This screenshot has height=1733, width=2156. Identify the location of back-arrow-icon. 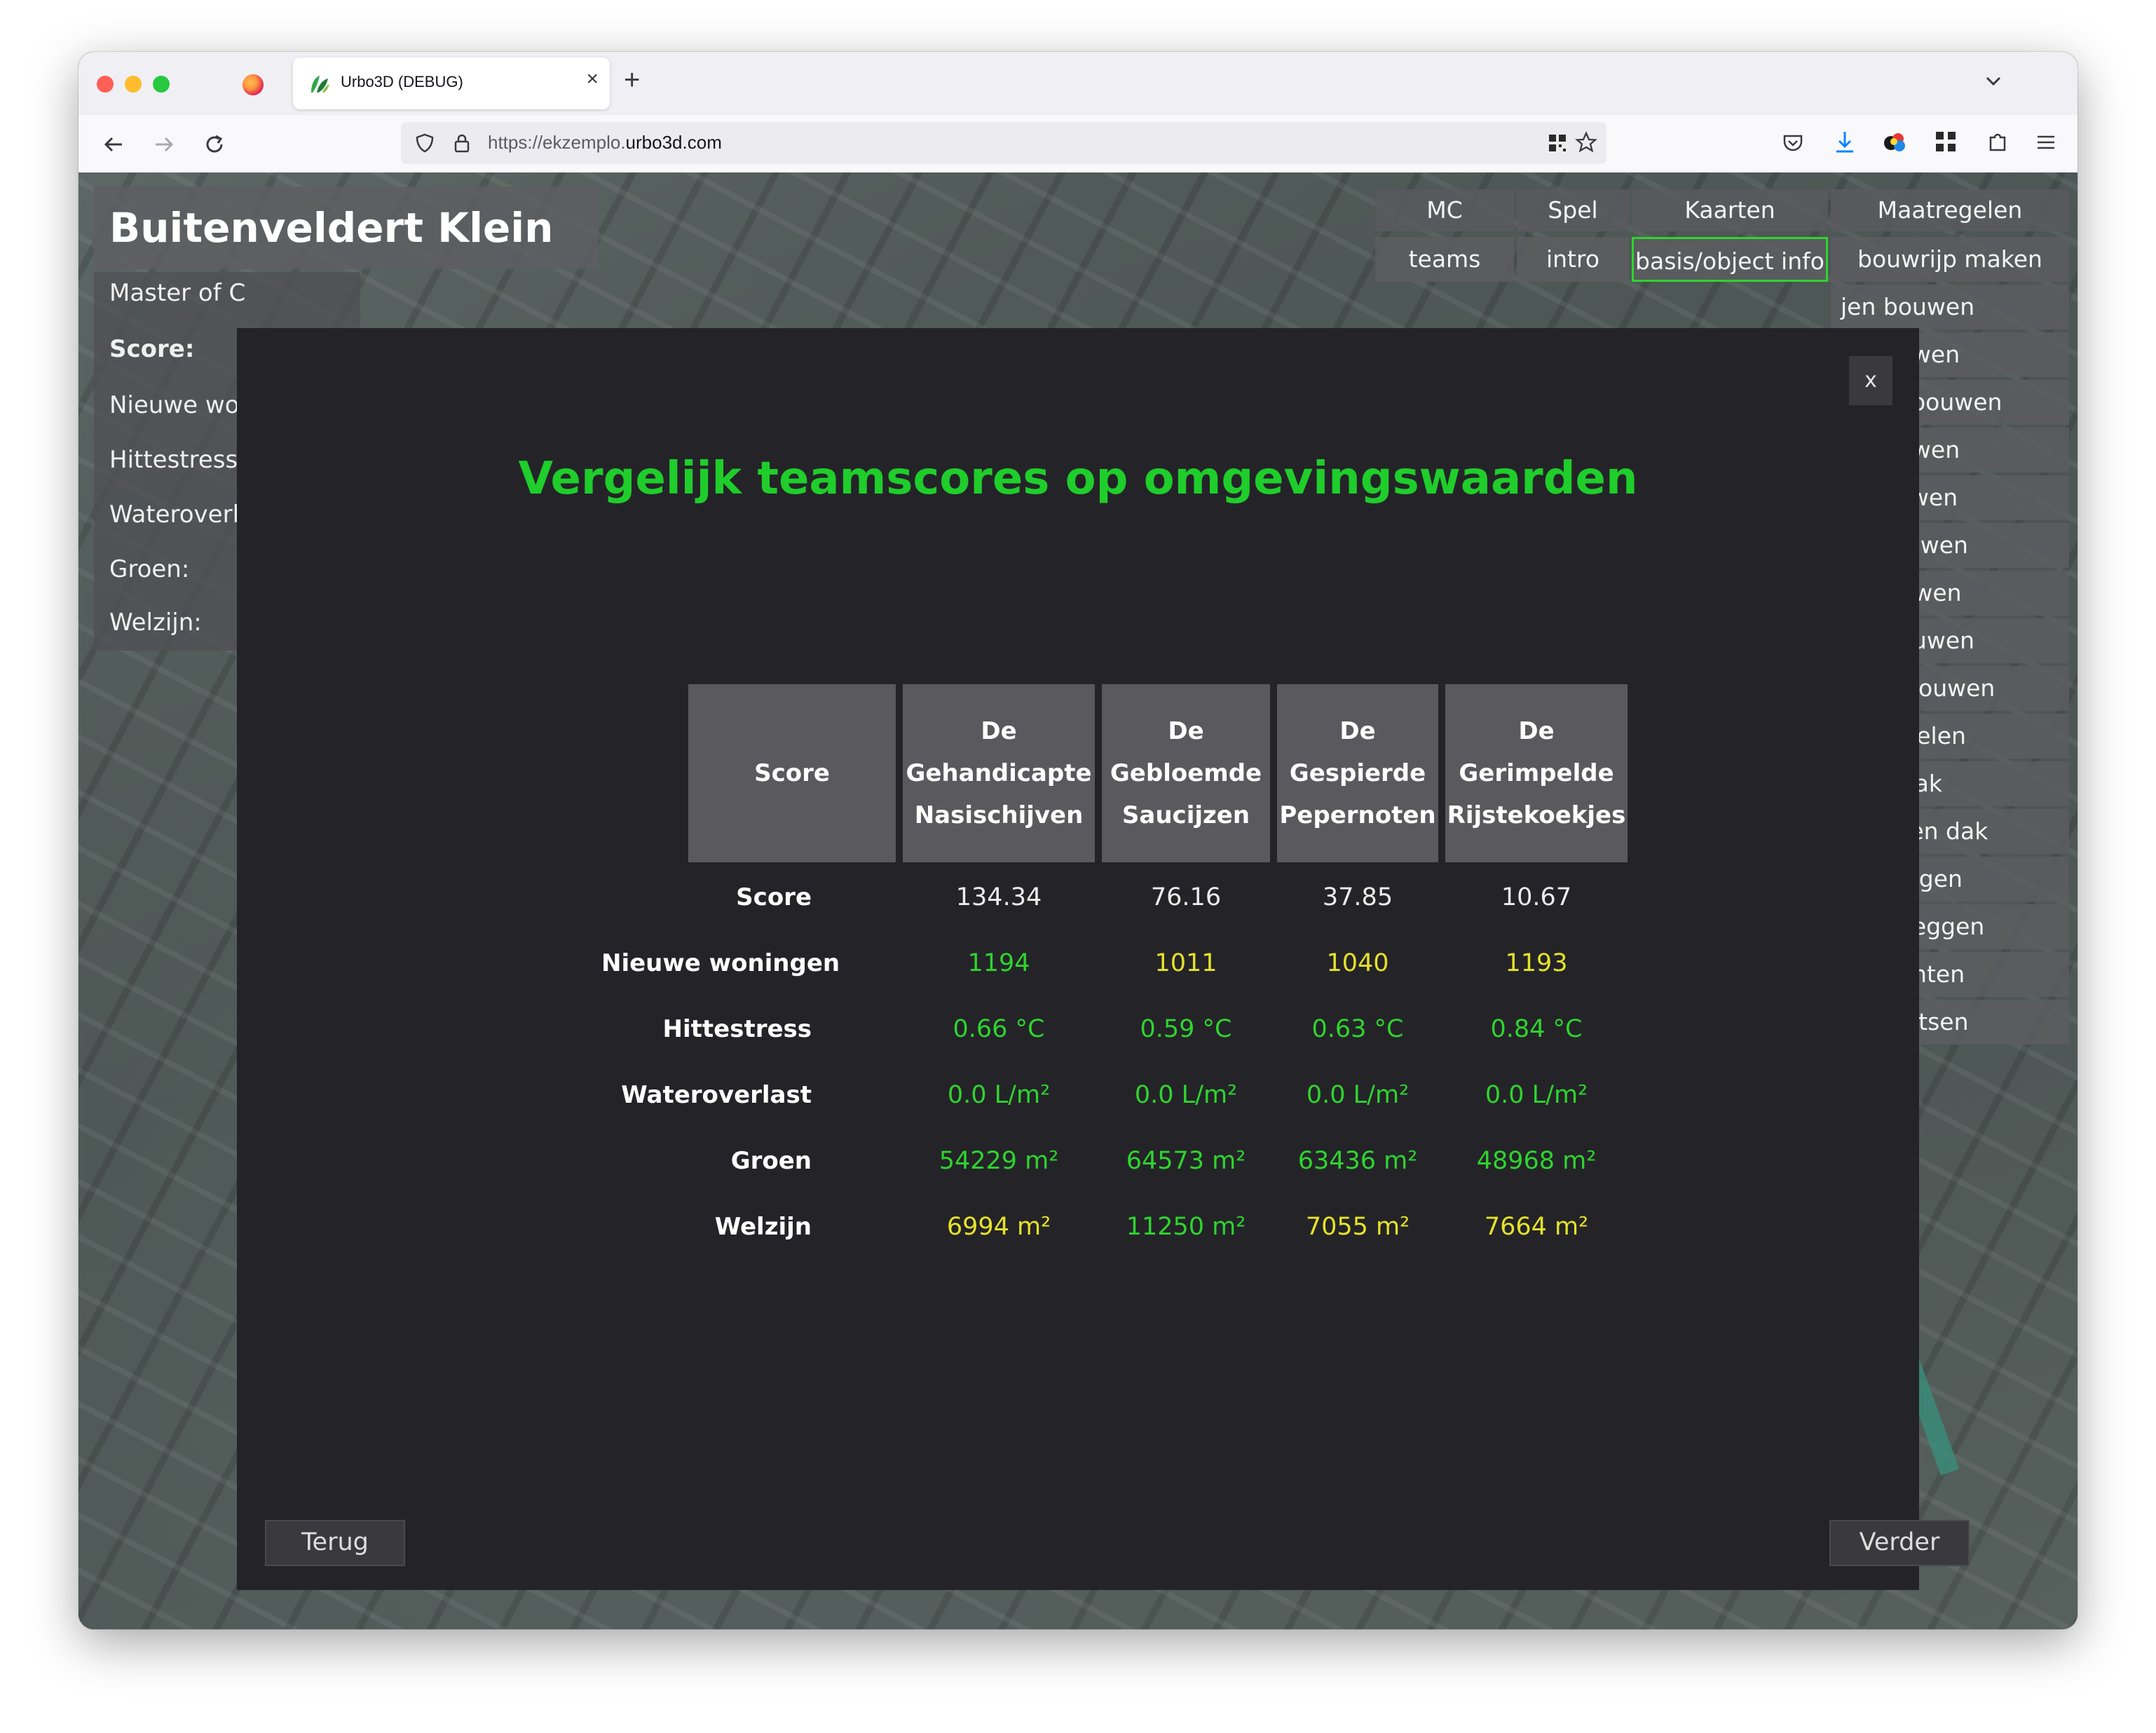
(113, 144).